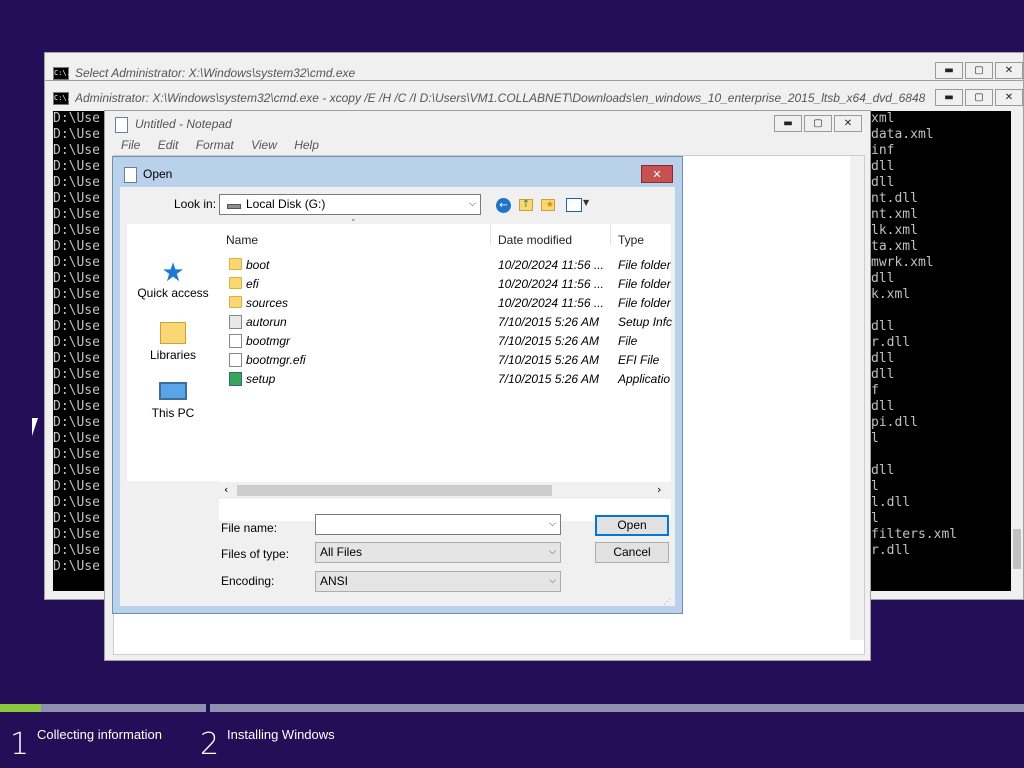 The image size is (1024, 768). I want to click on encoding-dropdown: ANSI ⌵, so click(438, 581).